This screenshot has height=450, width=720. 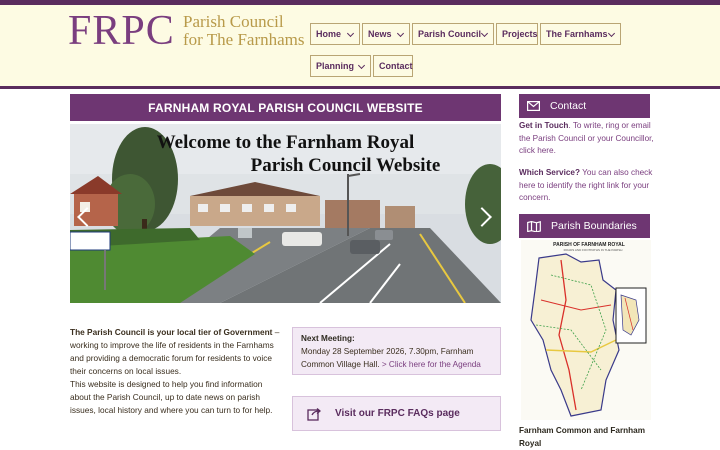 I want to click on logo-line-1: Parish Council, so click(x=233, y=21).